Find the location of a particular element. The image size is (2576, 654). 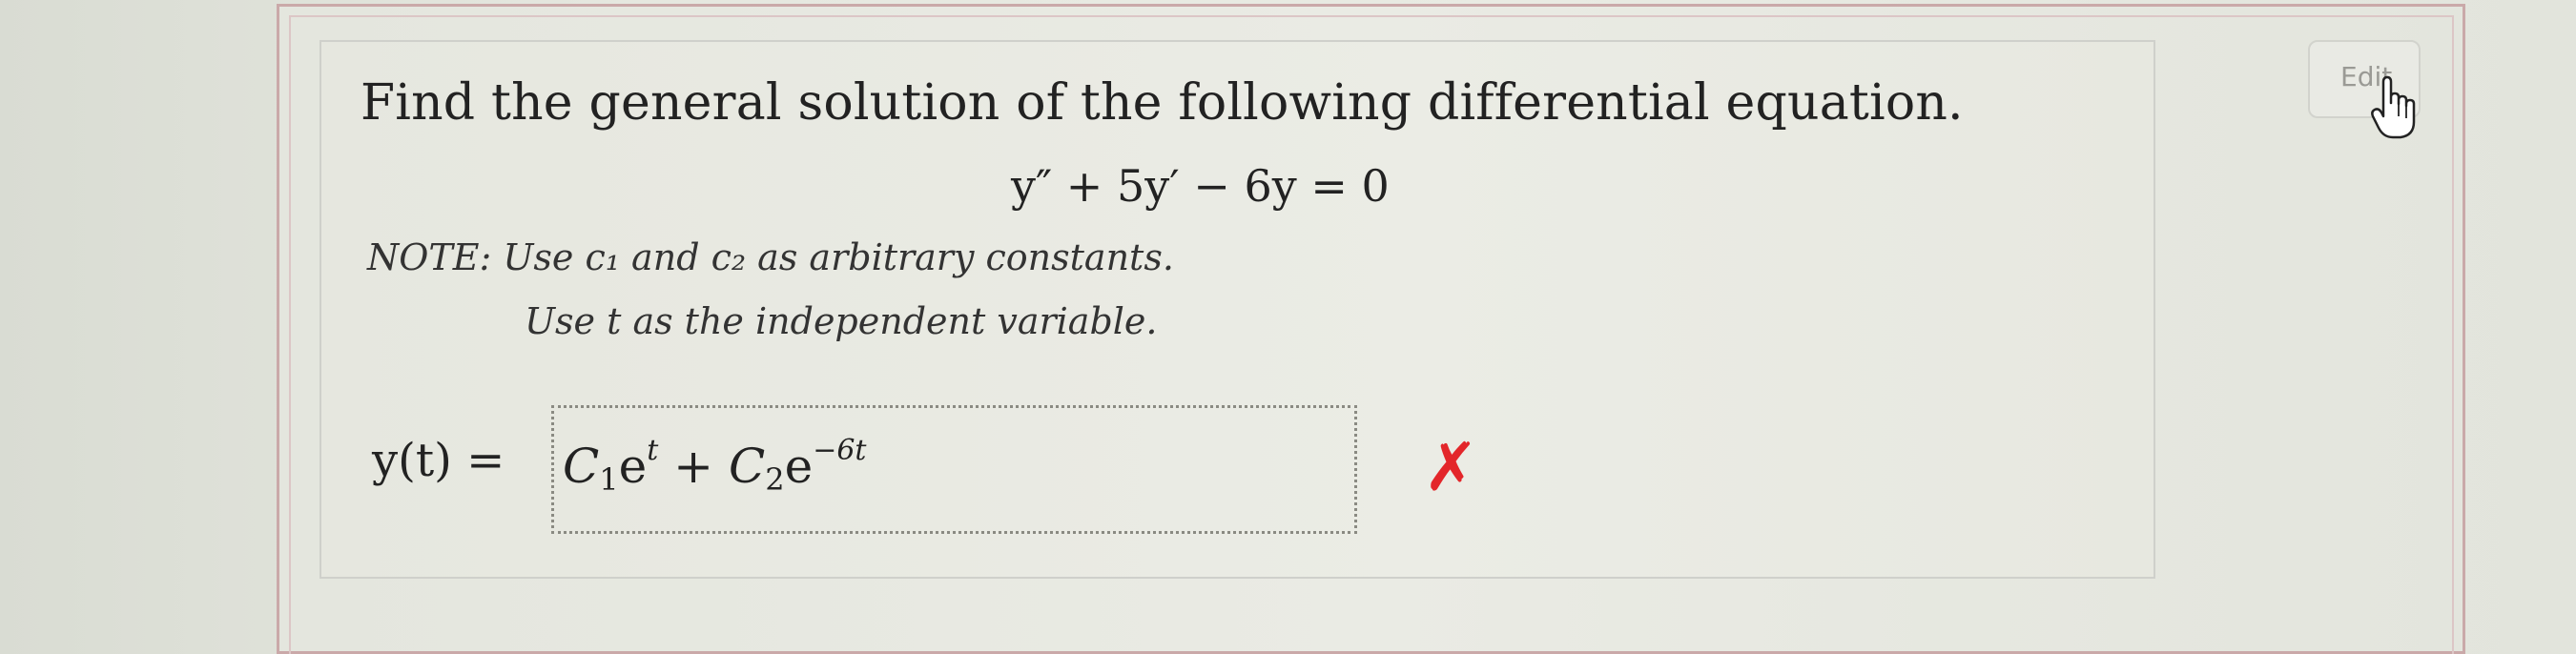

exp2-exponent: −6t is located at coordinates (840, 451).